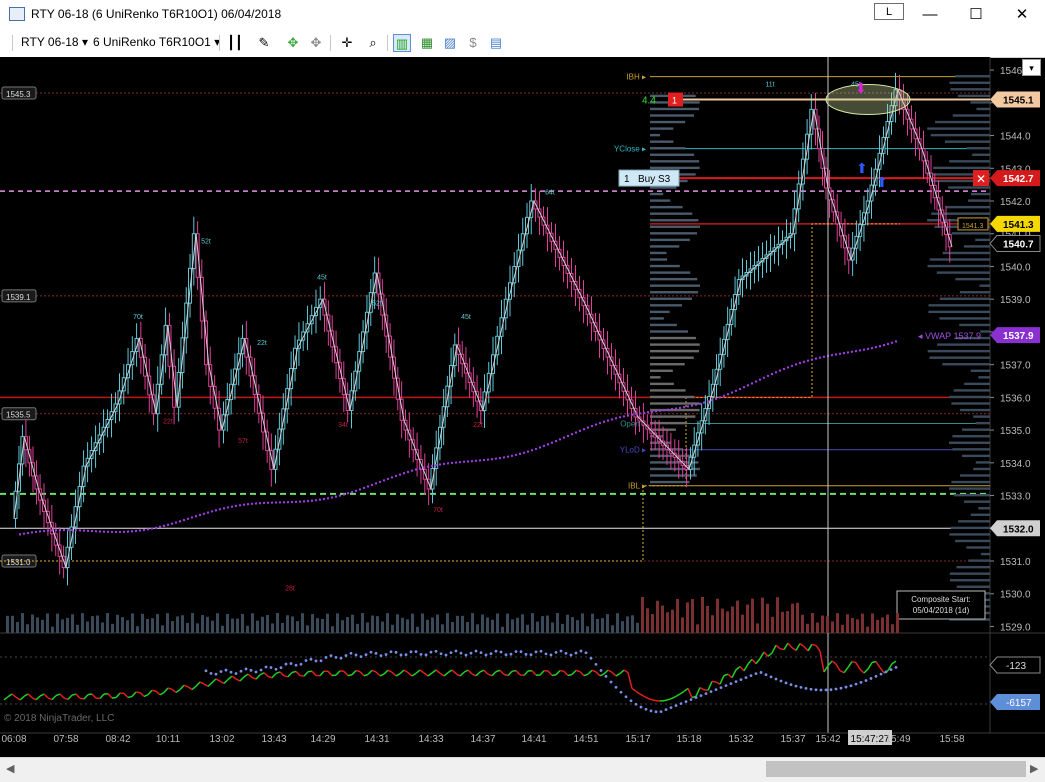 The width and height of the screenshot is (1045, 782). What do you see at coordinates (889, 11) in the screenshot?
I see `link-button: L` at bounding box center [889, 11].